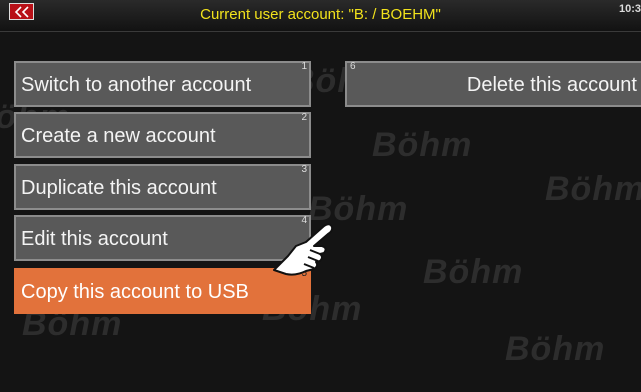 This screenshot has width=641, height=392. I want to click on button-number: 1, so click(304, 66).